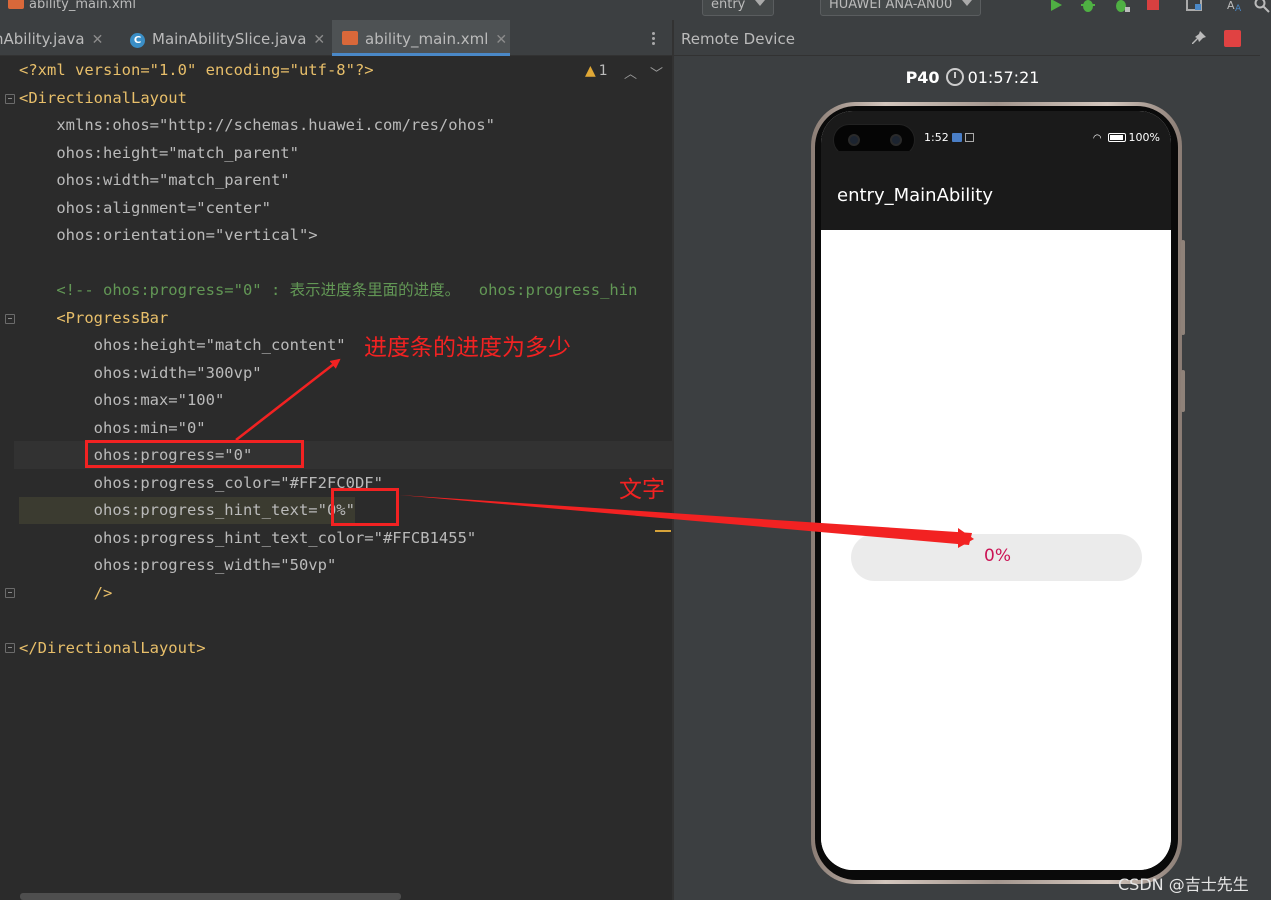 The width and height of the screenshot is (1271, 900). I want to click on device-selector: HUAWEI ANA-AN00, so click(901, 8).